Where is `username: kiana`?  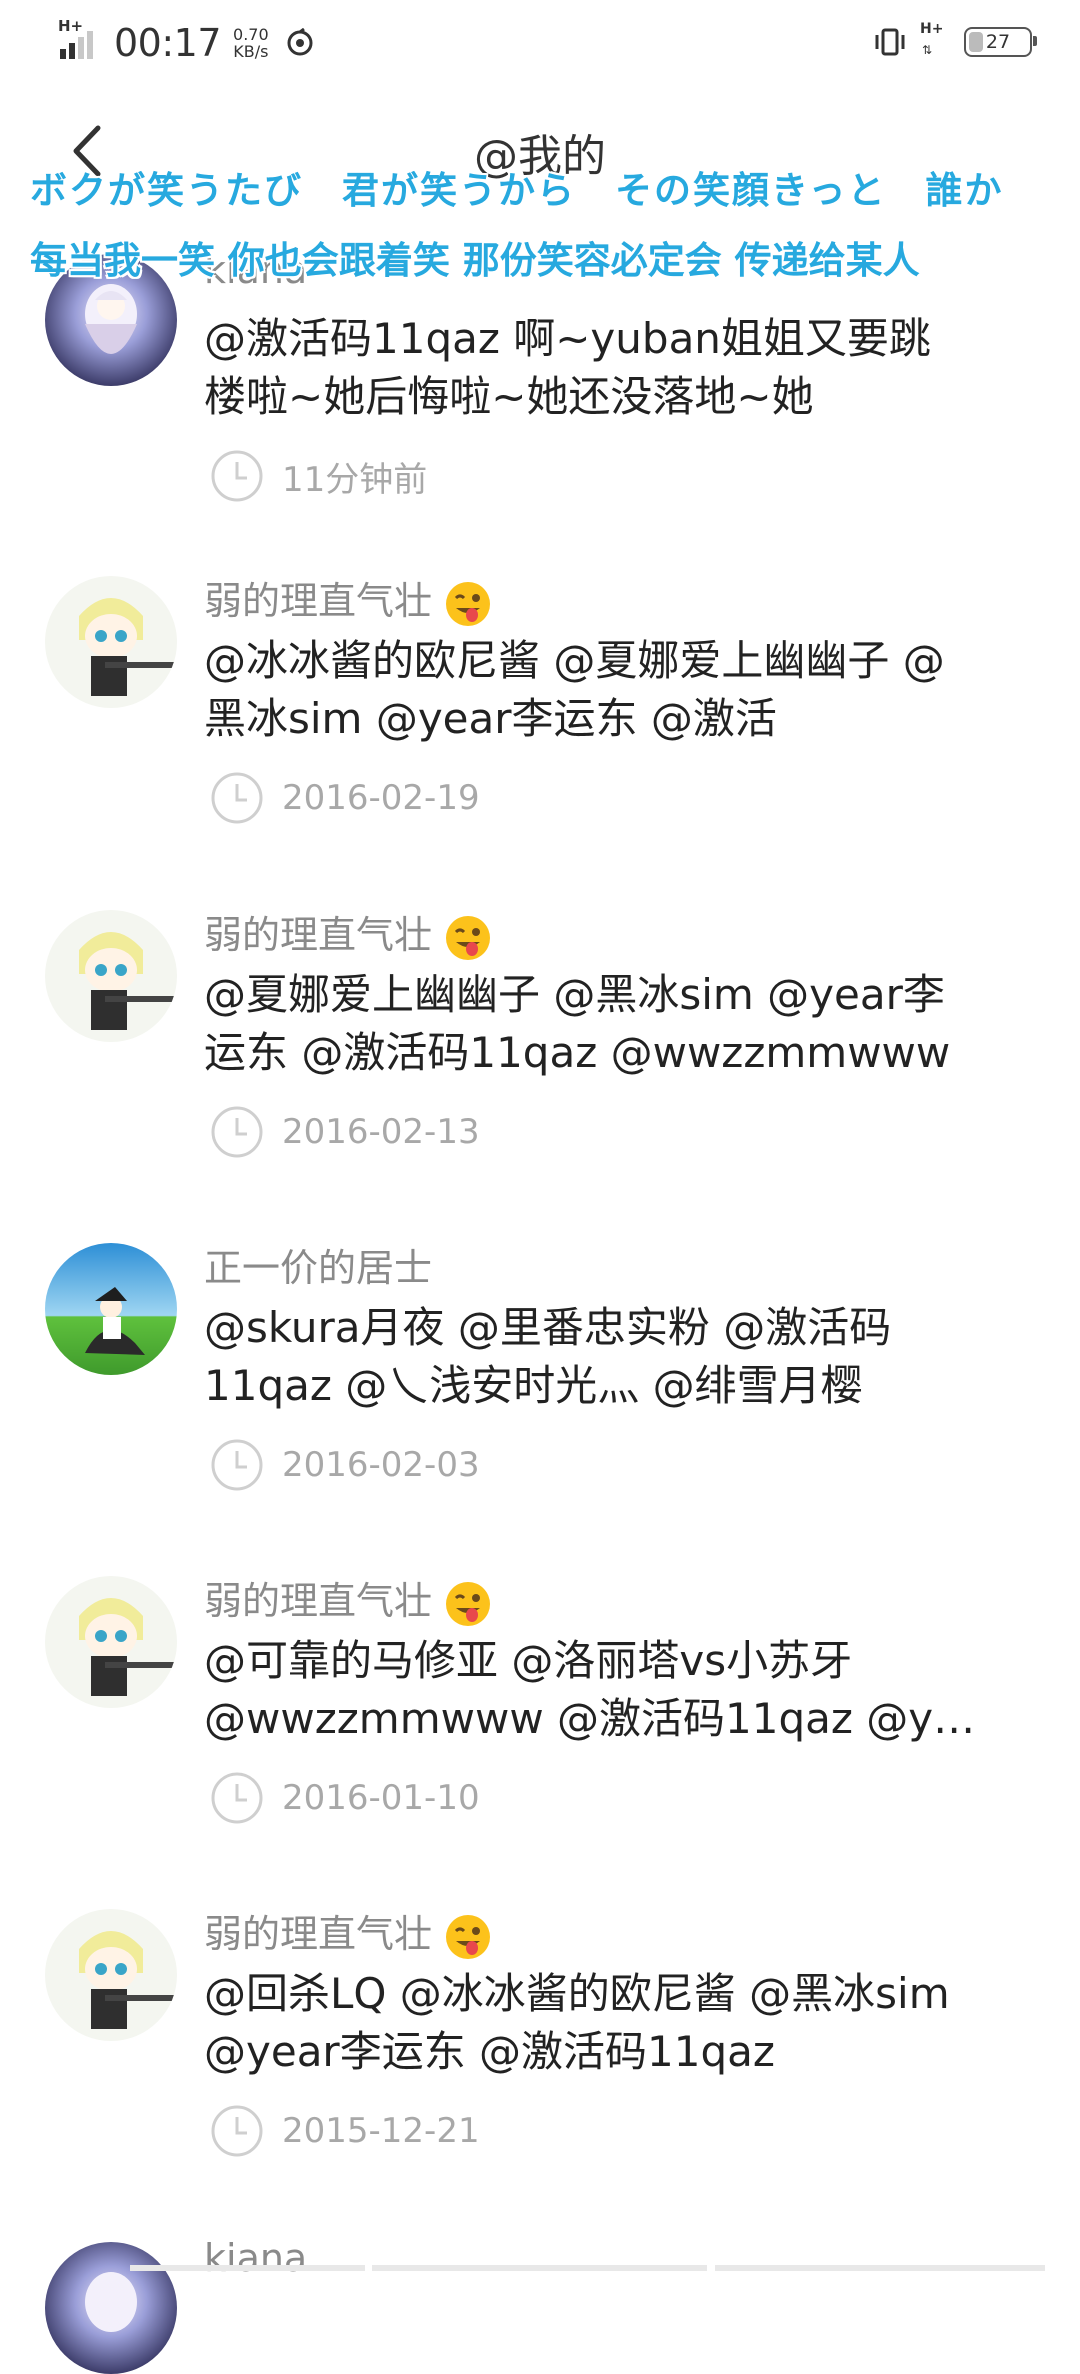 username: kiana is located at coordinates (255, 2258).